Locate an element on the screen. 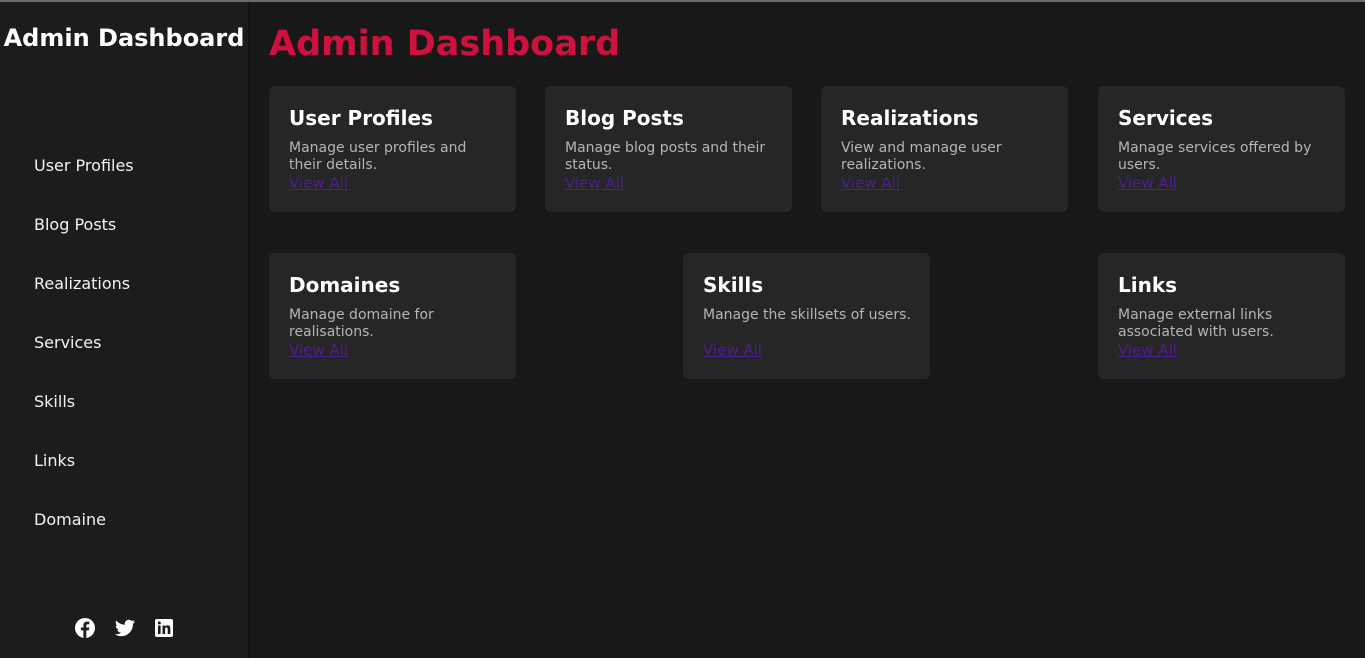  sidebar-item-blog-posts: Blog Posts is located at coordinates (75, 225).